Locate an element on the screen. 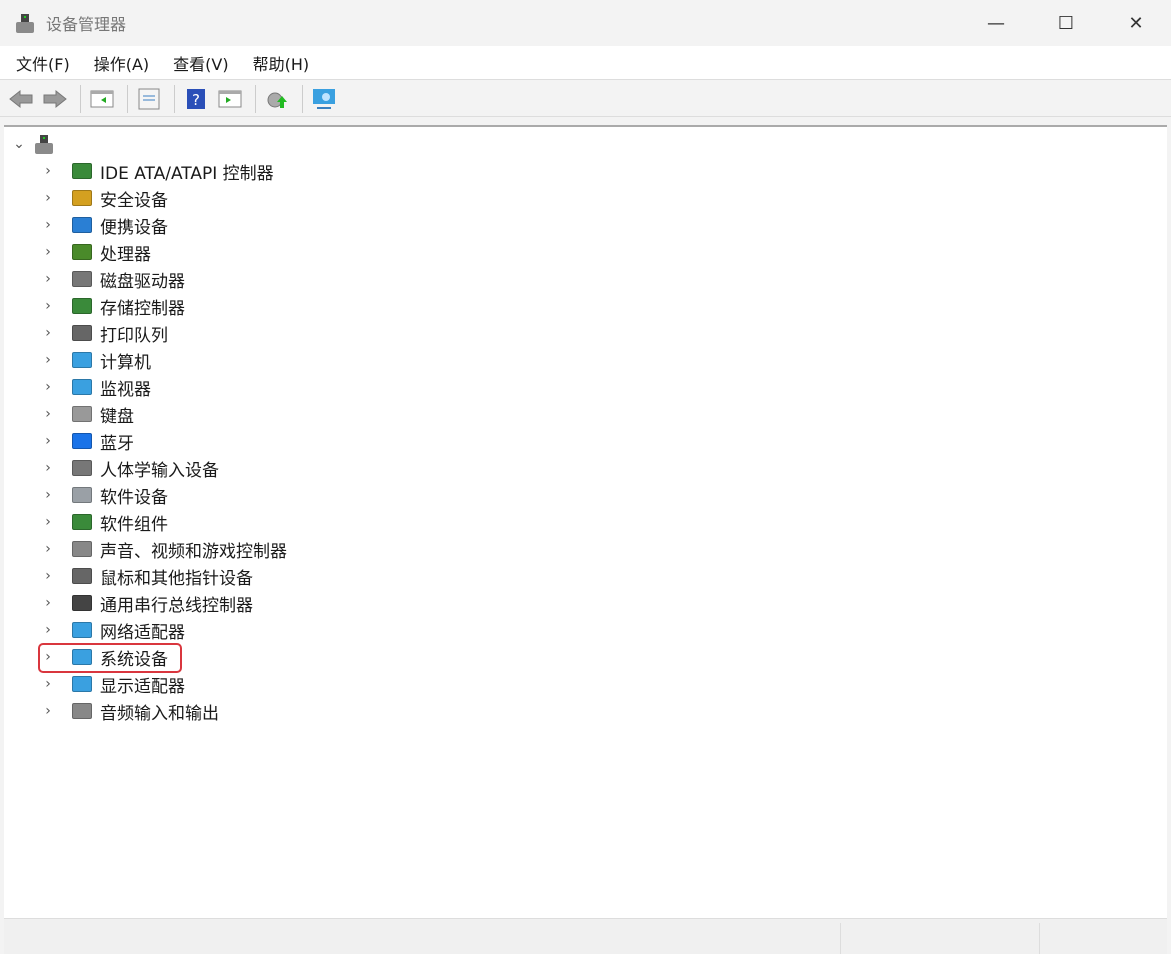  tree-item-label: 系统设备 is located at coordinates (134, 659).